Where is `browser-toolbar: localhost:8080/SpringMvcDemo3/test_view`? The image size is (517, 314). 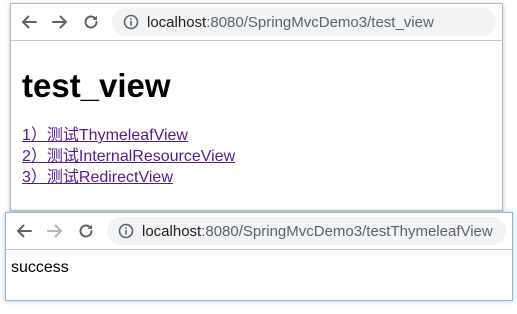
browser-toolbar: localhost:8080/SpringMvcDemo3/test_view is located at coordinates (256, 22).